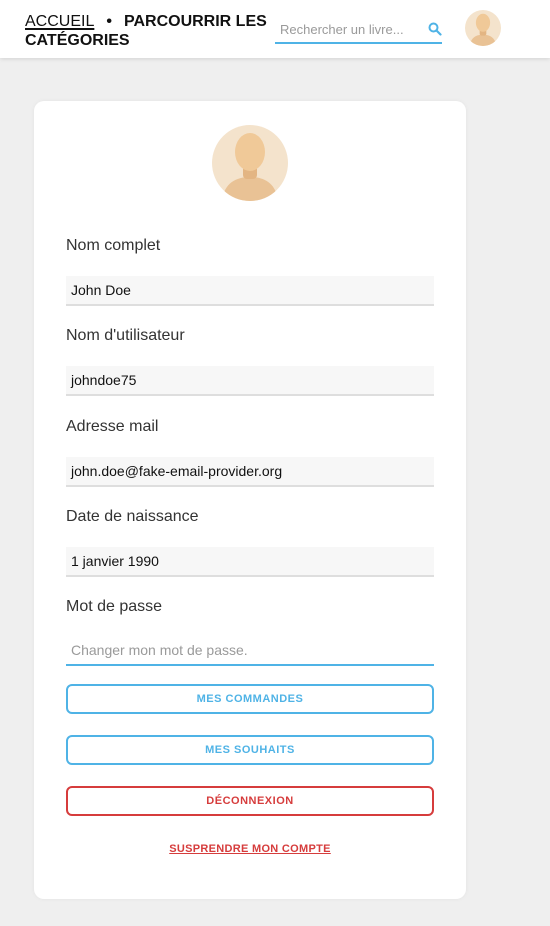 This screenshot has height=926, width=550. I want to click on password-input, so click(250, 651).